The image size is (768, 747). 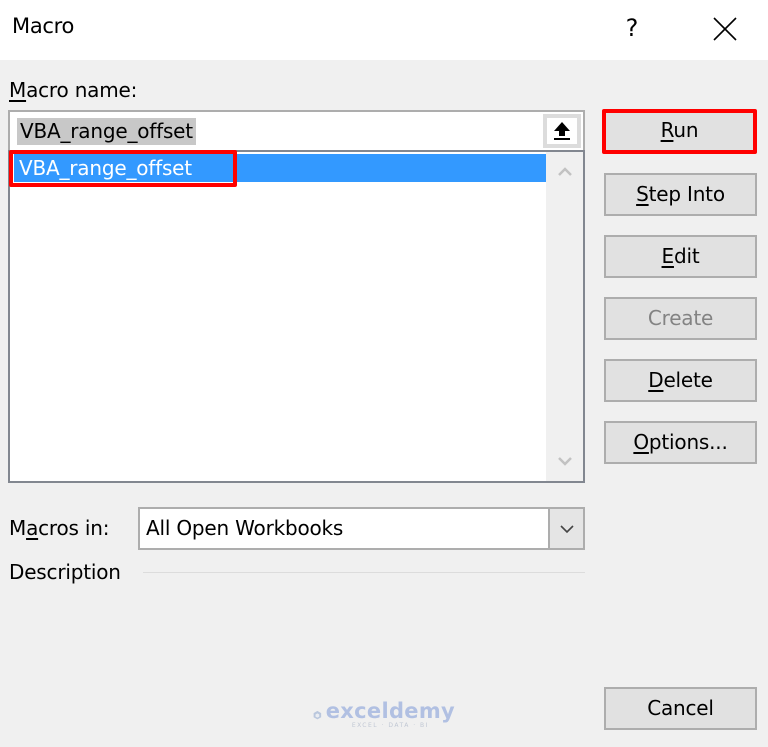 What do you see at coordinates (641, 442) in the screenshot?
I see `options-accel: O` at bounding box center [641, 442].